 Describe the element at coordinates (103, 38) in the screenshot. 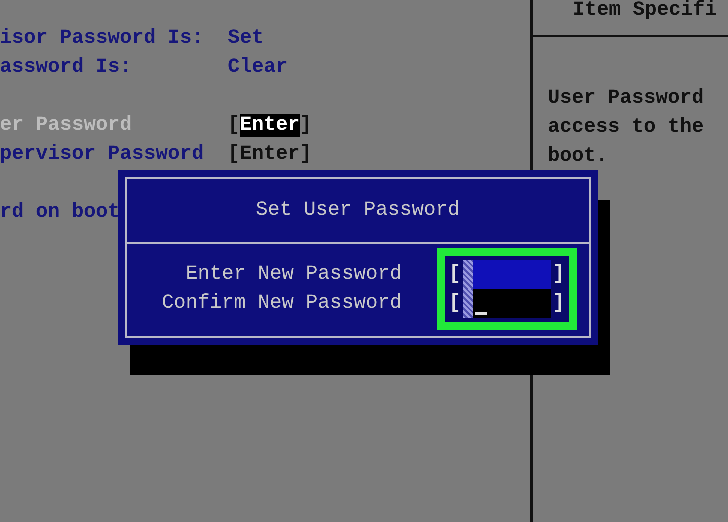

I see `menu-item-label: isor Password Is:` at that location.